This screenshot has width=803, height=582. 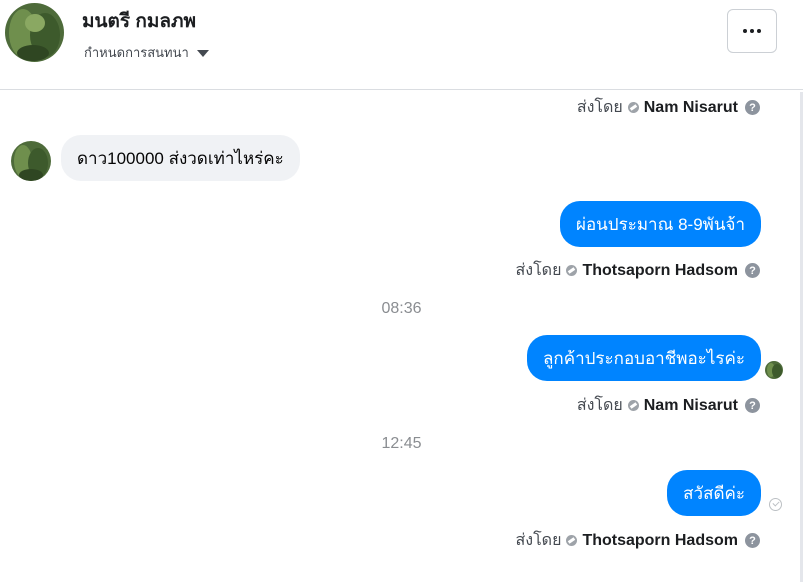 I want to click on timestamp: 08:36, so click(x=401, y=308).